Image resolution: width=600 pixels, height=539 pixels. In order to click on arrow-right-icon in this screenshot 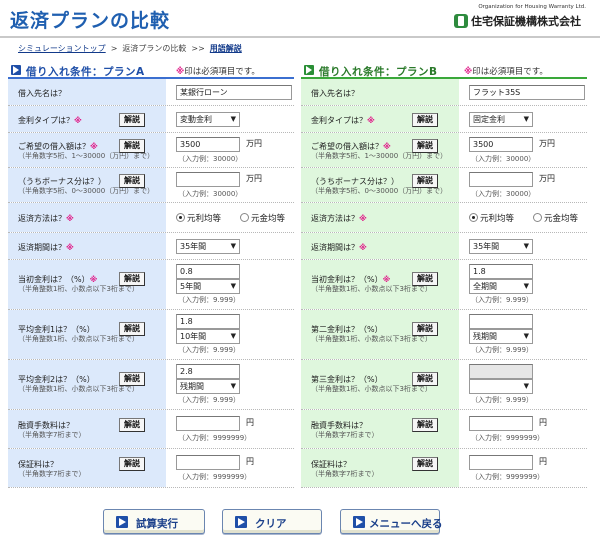, I will do `click(122, 522)`.